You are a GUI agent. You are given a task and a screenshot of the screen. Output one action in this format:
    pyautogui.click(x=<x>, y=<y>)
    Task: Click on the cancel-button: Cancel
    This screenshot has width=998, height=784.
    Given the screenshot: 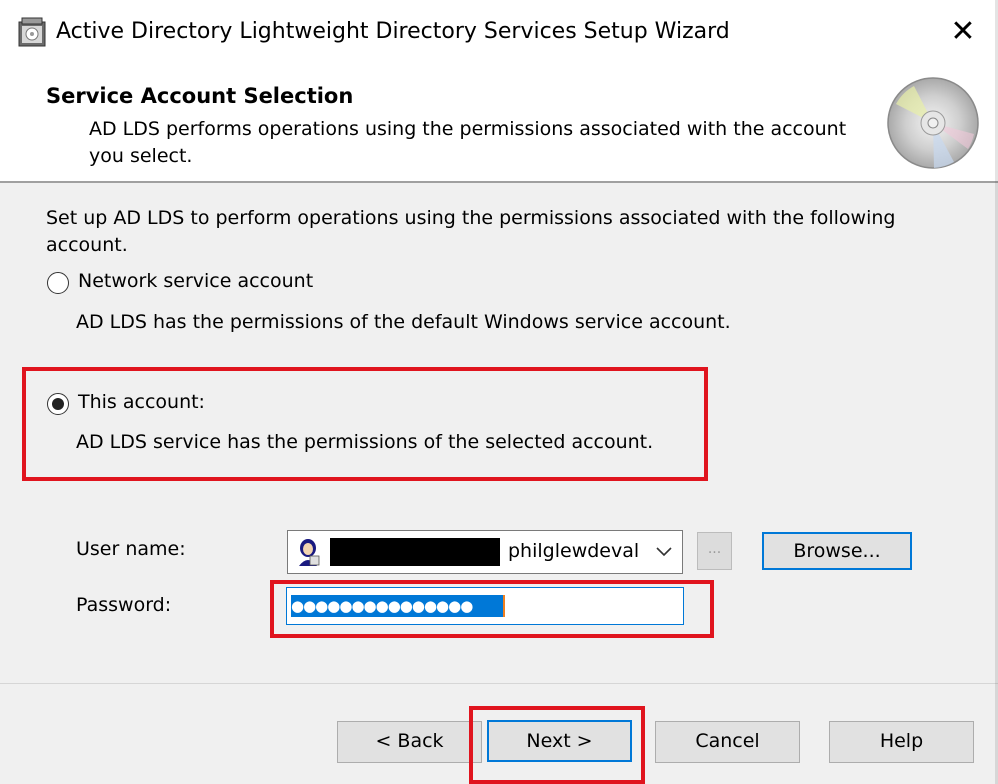 What is the action you would take?
    pyautogui.click(x=727, y=742)
    